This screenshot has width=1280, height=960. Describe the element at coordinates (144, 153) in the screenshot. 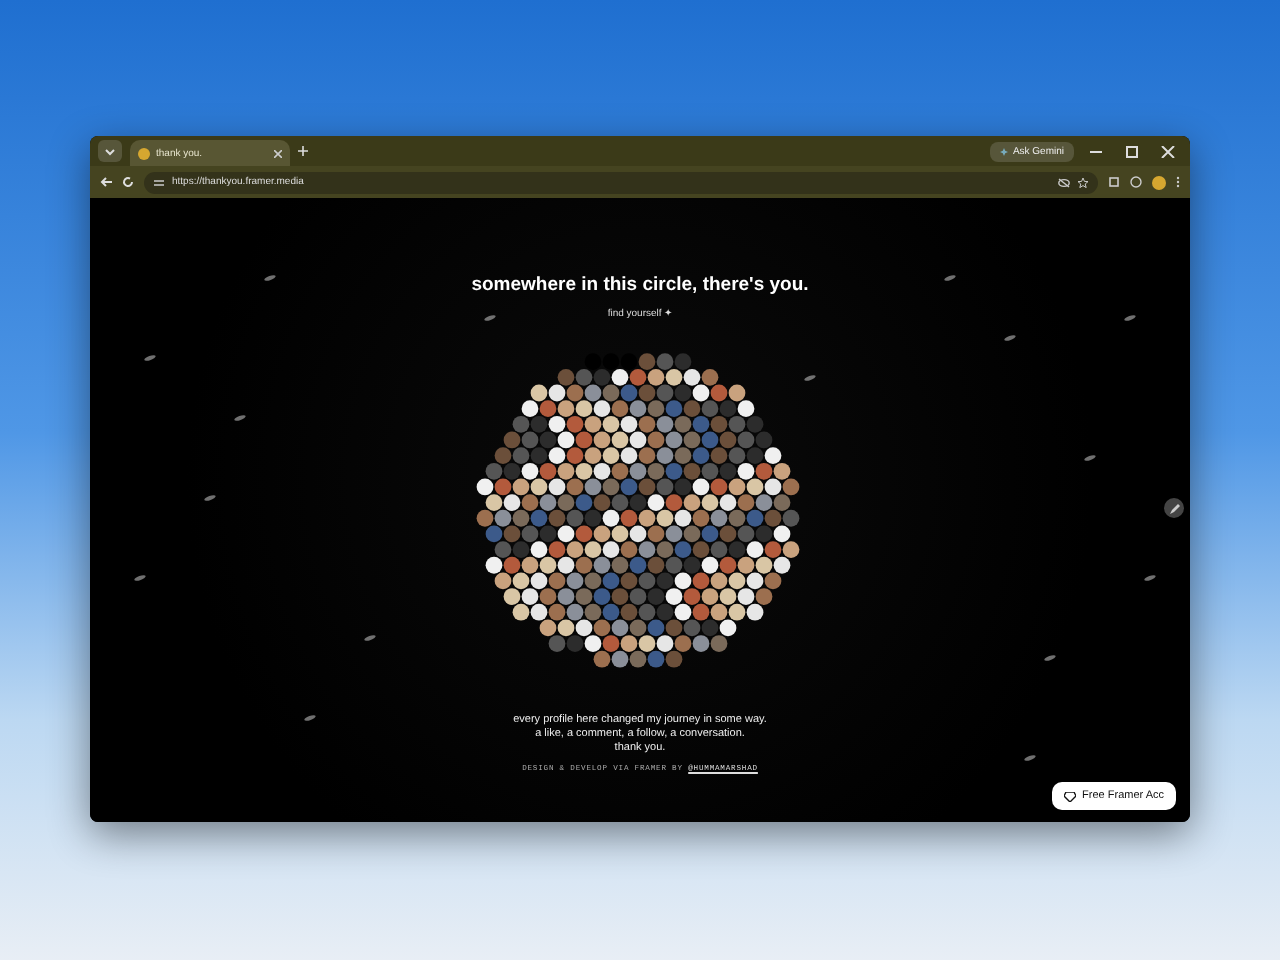

I see `avatar-icon` at that location.